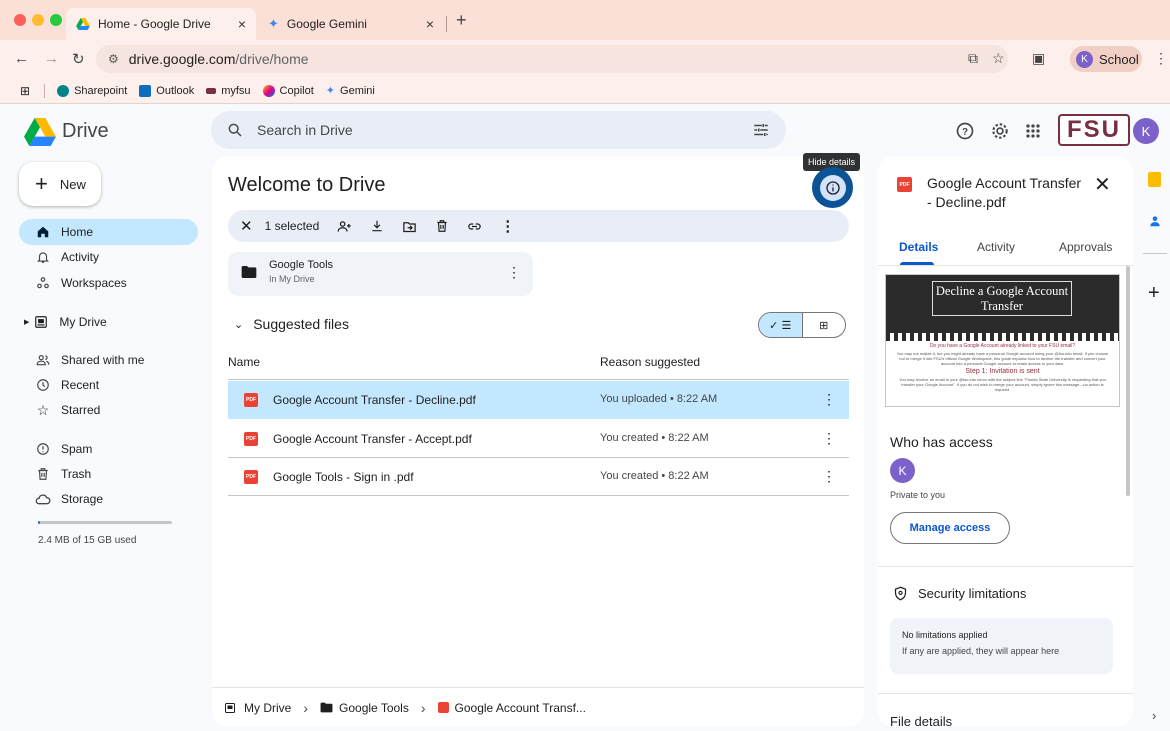  I want to click on bookmark-gemini: ✦ Gemini, so click(350, 91).